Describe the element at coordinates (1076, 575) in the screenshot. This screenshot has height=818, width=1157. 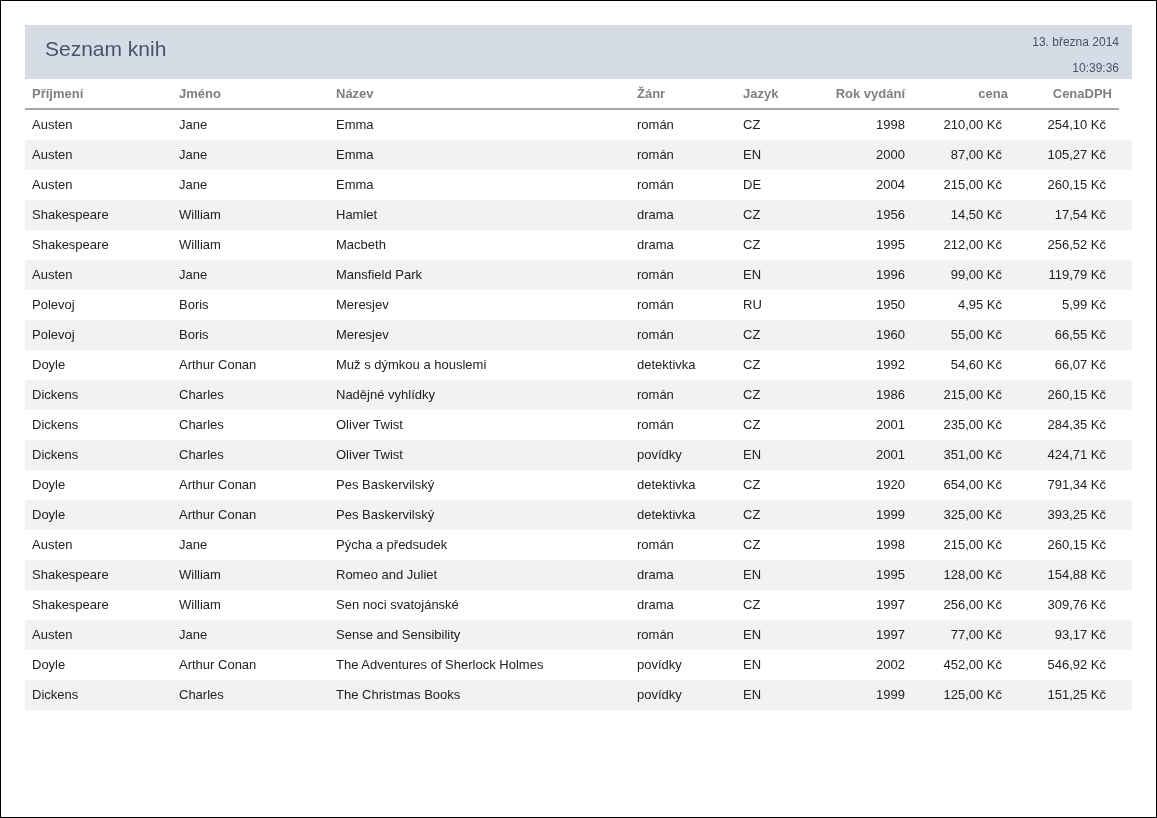
I see `table-cell-text: 154,88 Kč` at that location.